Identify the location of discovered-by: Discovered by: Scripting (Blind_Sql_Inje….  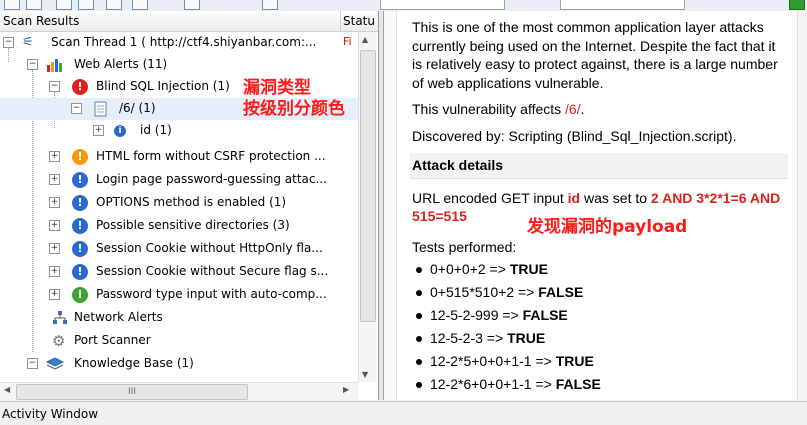
(574, 135).